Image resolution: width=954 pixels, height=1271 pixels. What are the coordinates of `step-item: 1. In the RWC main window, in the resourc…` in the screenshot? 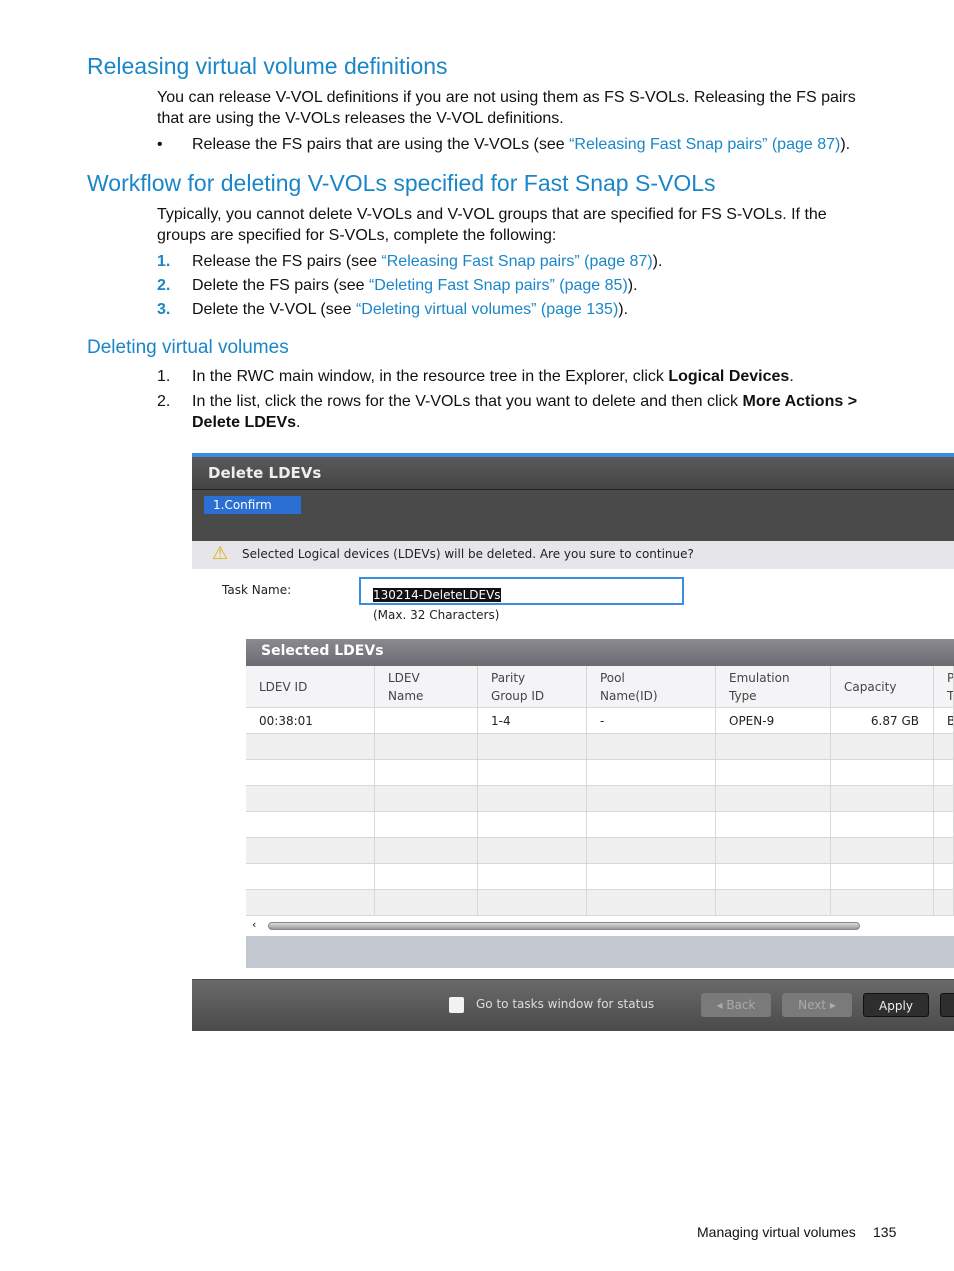 It's located at (475, 376).